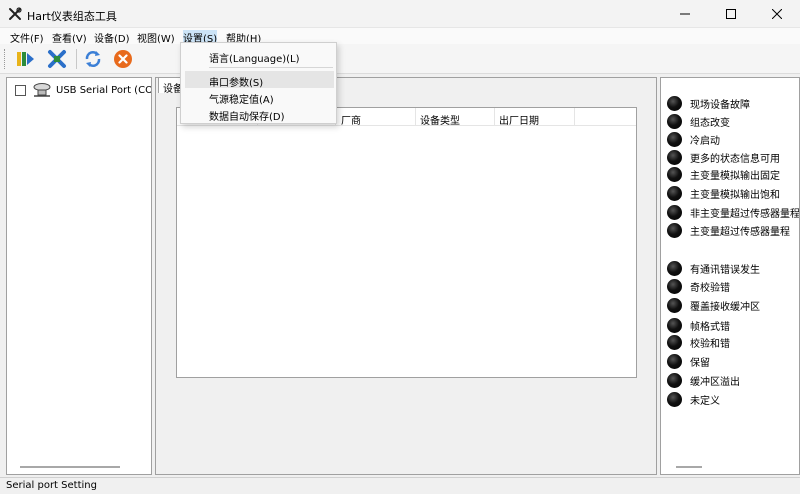  Describe the element at coordinates (69, 37) in the screenshot. I see `menu-view: 查看(V)` at that location.